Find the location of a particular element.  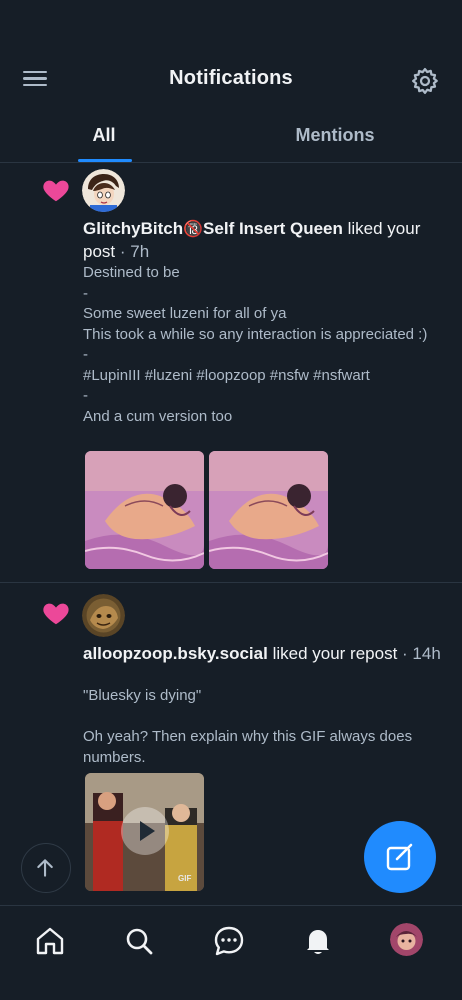

notification-time: · 7h is located at coordinates (132, 251).